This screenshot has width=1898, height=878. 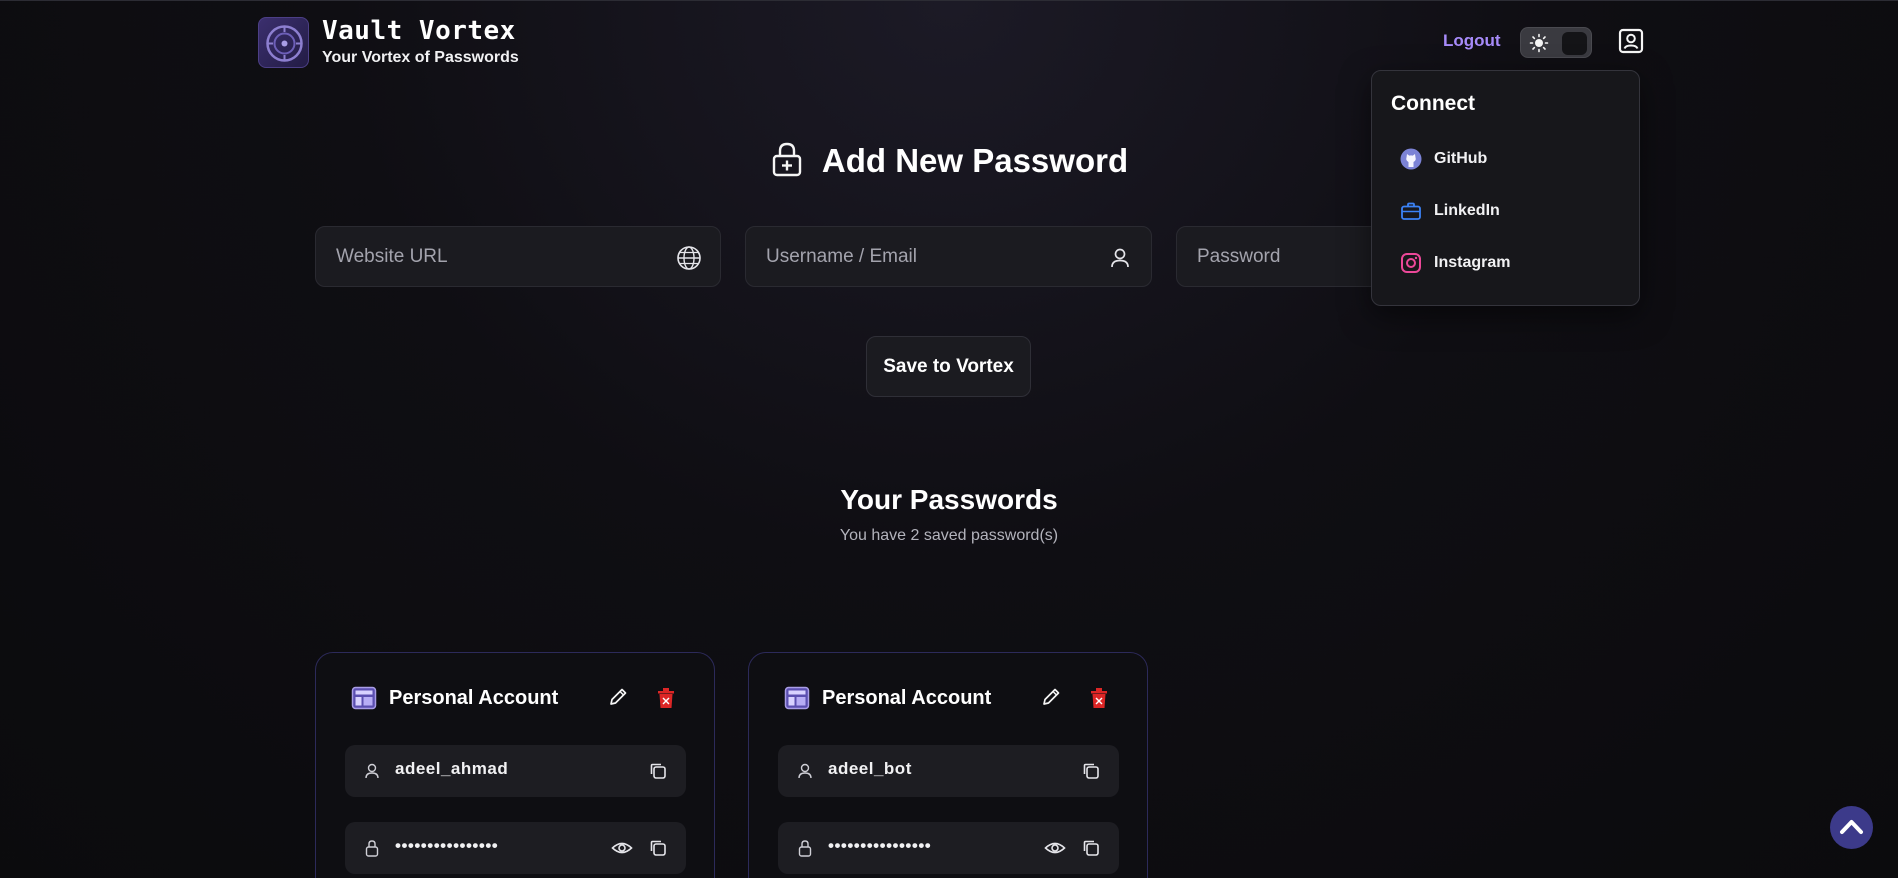 I want to click on save-to-vortex-button: Save to Vortex, so click(x=948, y=366).